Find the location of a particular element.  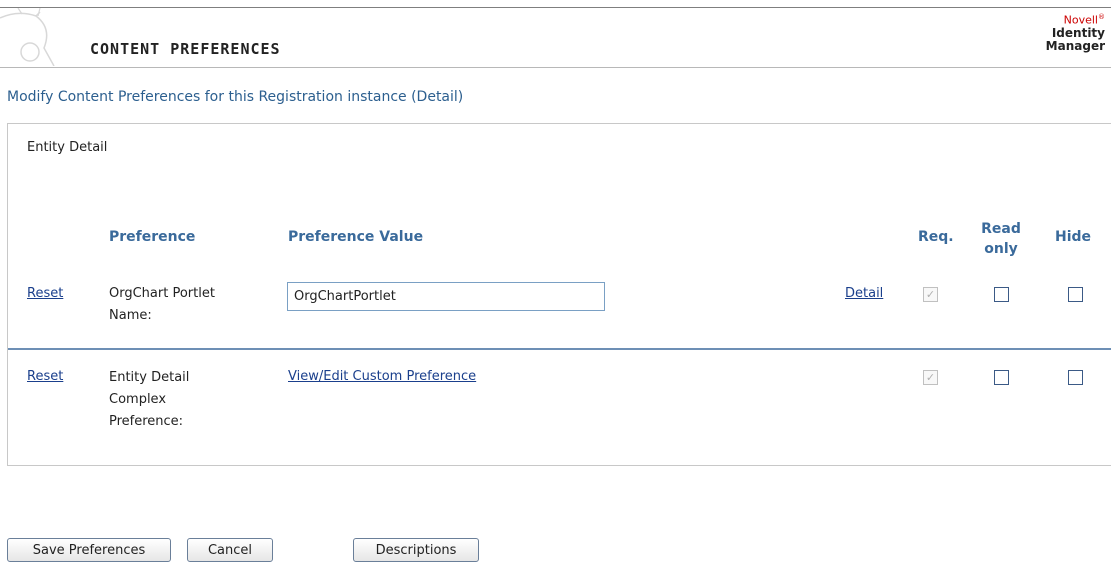

column-header-hide: Hide is located at coordinates (1073, 237).